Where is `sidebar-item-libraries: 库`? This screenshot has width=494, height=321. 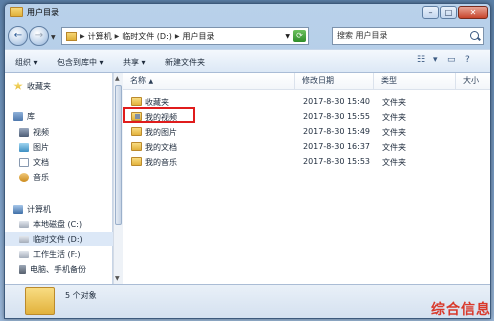
sidebar-item-libraries: 库 is located at coordinates (59, 116).